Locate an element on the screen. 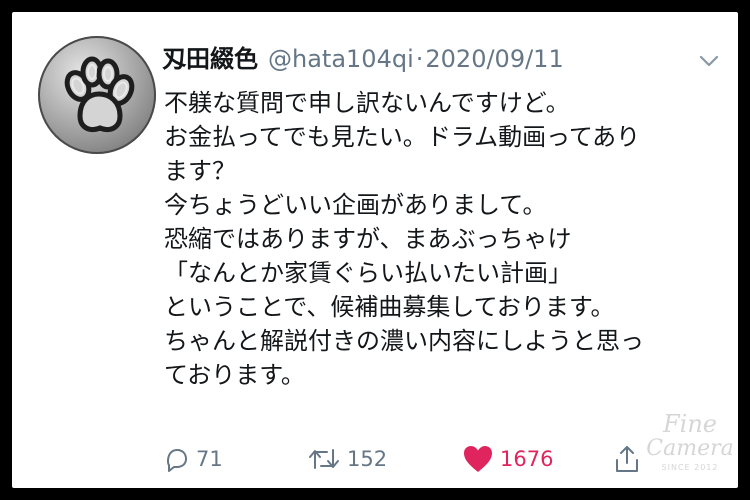  like-button: 1676 is located at coordinates (507, 459).